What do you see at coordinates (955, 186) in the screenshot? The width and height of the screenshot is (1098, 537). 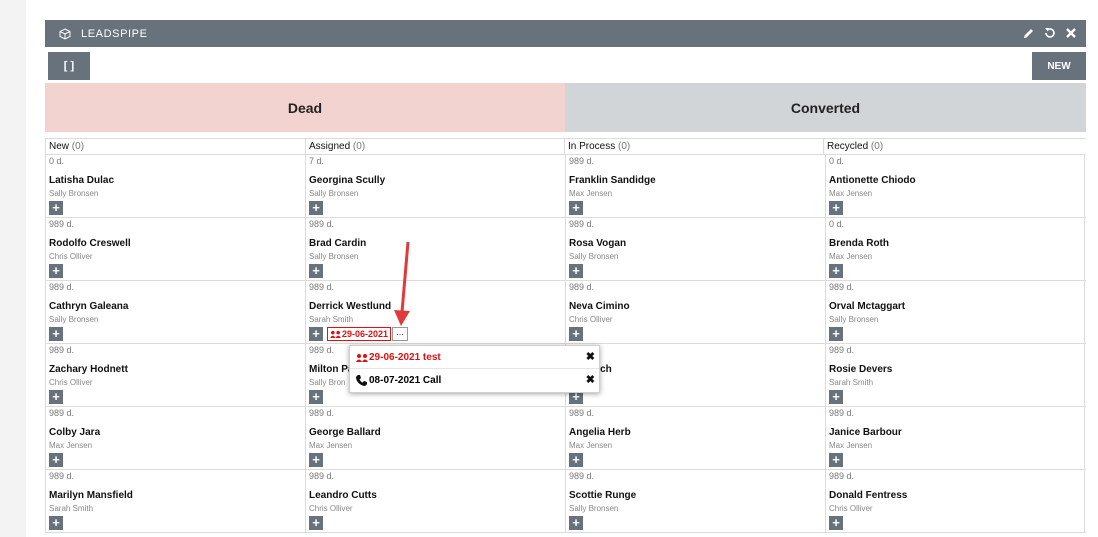 I see `lead-card: 0 d. Antionette Chiodo Max Jensen +` at bounding box center [955, 186].